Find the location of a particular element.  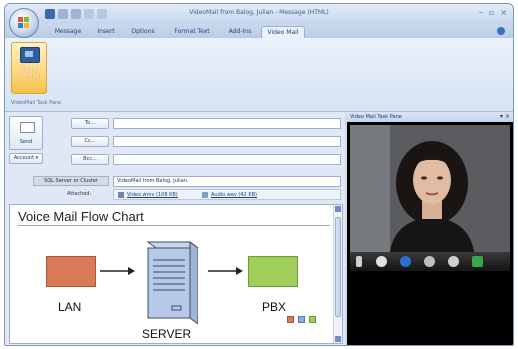

office-logo-icon is located at coordinates (24, 23).